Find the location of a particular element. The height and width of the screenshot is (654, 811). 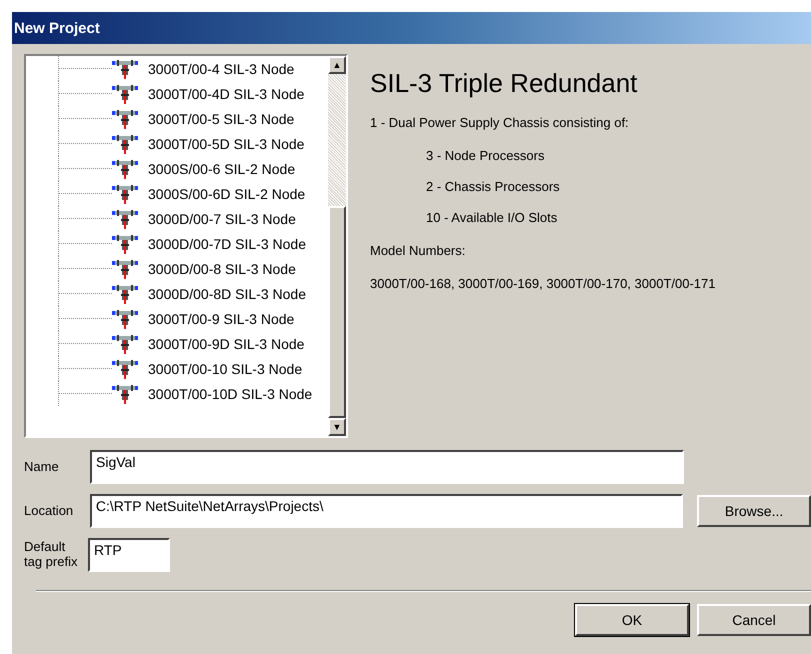

input-field: RTP is located at coordinates (129, 555).